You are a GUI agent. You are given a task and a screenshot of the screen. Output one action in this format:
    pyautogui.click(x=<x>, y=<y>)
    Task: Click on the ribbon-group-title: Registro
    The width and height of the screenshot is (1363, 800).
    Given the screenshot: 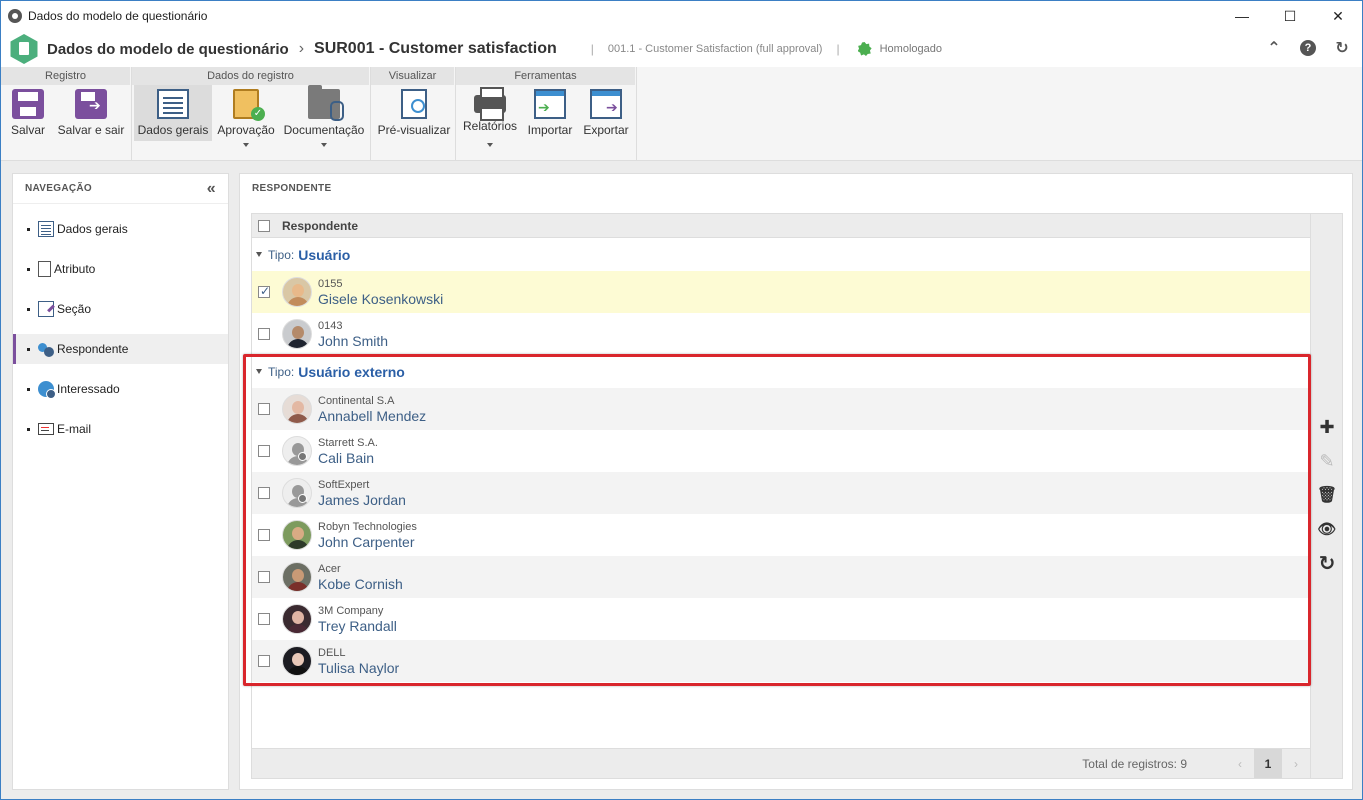 What is the action you would take?
    pyautogui.click(x=66, y=76)
    